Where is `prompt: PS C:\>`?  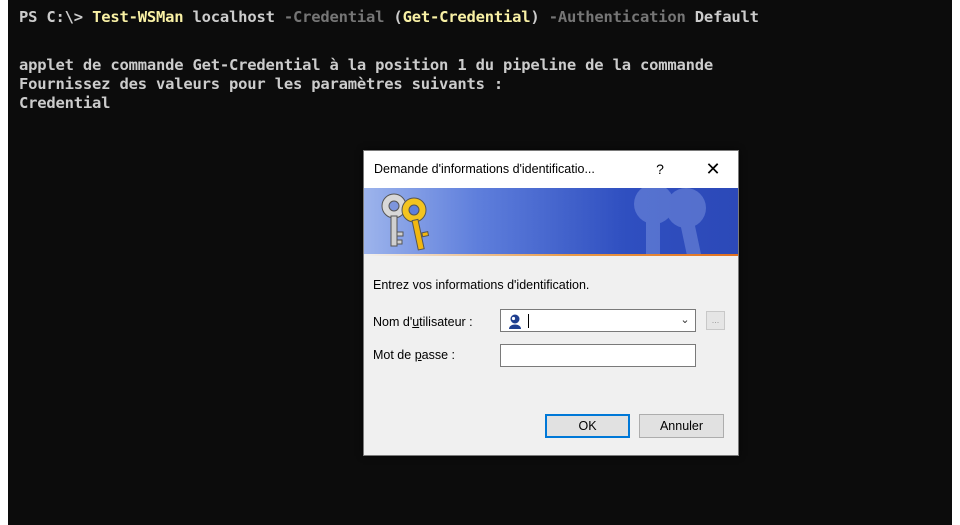
prompt: PS C:\> is located at coordinates (56, 17).